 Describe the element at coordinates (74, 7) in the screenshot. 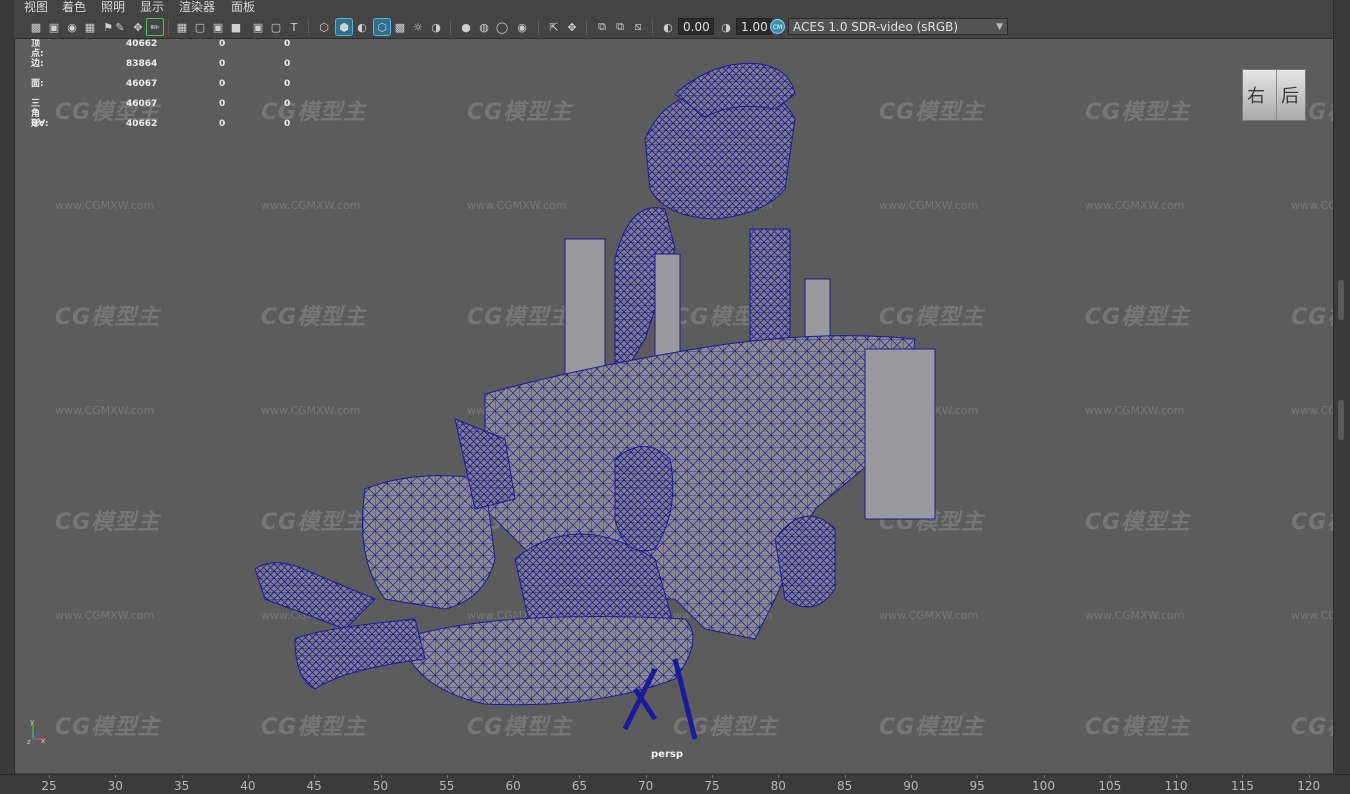

I see `menu-shading: 着色` at that location.